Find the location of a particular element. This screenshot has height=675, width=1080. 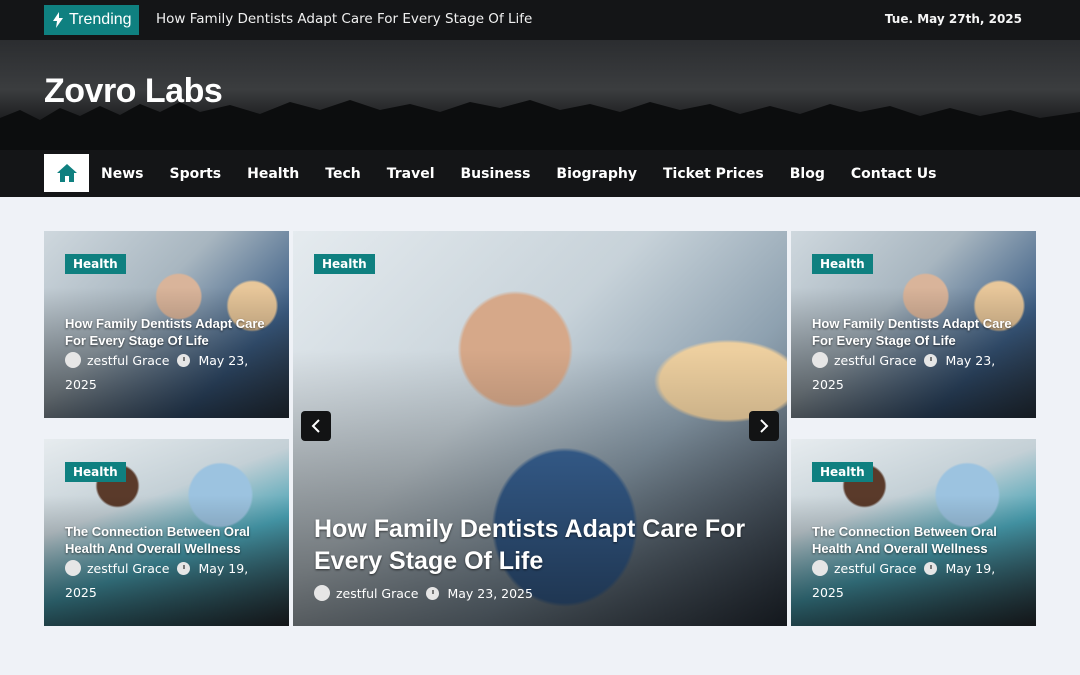

current-date: Tue. May 27th, 2025 is located at coordinates (953, 19).